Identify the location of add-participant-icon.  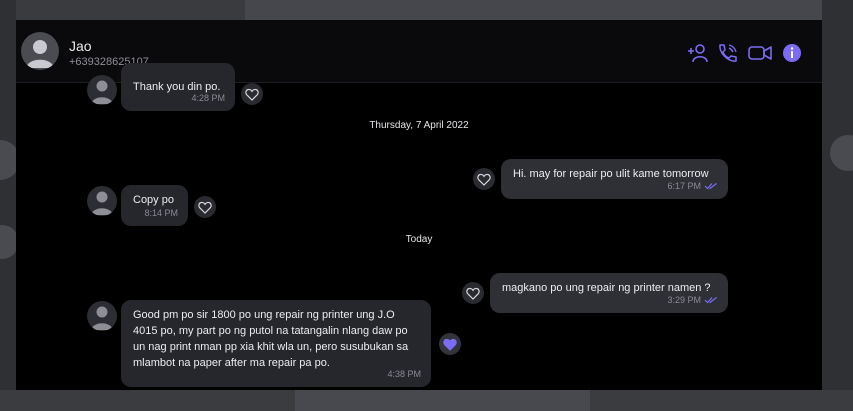
(698, 53).